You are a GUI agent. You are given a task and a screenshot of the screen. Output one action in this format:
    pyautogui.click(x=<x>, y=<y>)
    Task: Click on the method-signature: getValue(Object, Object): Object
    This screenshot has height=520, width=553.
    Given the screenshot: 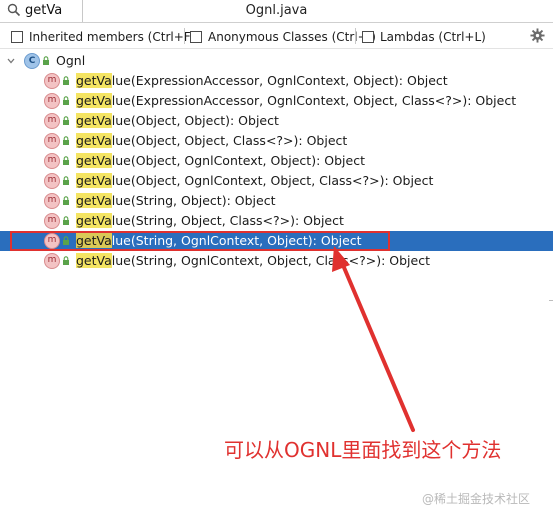 What is the action you would take?
    pyautogui.click(x=177, y=120)
    